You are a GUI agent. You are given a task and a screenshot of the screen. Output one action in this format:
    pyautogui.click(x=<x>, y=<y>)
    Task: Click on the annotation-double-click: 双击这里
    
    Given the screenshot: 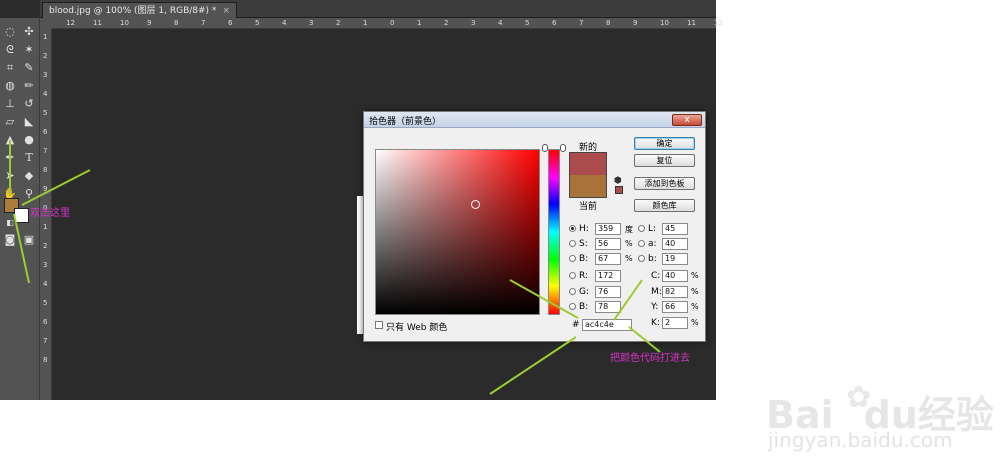 What is the action you would take?
    pyautogui.click(x=50, y=213)
    